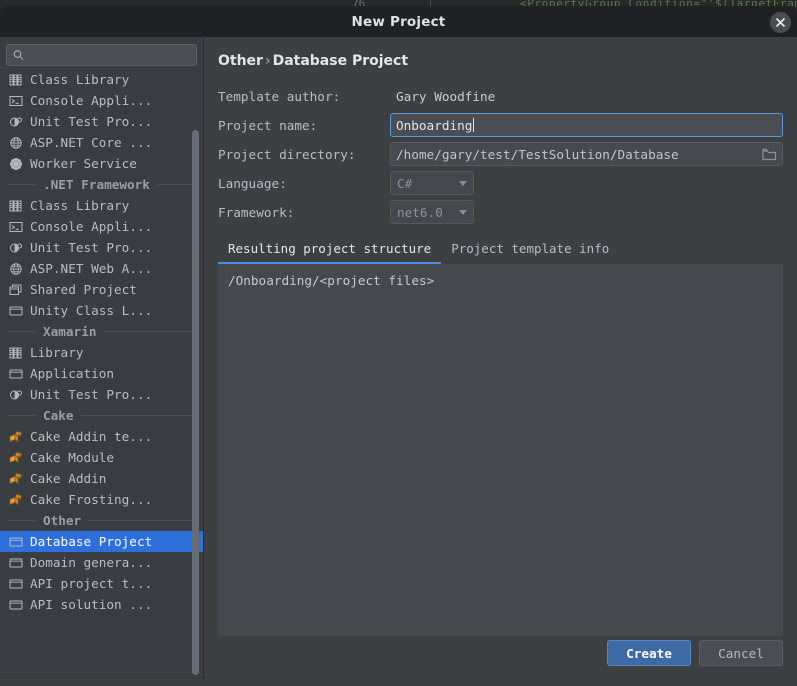 The width and height of the screenshot is (797, 686). Describe the element at coordinates (780, 22) in the screenshot. I see `close-icon` at that location.